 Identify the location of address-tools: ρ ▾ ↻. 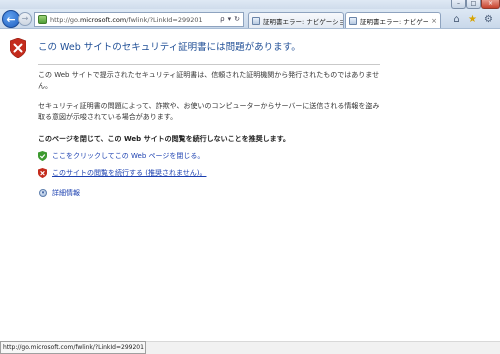
(231, 19).